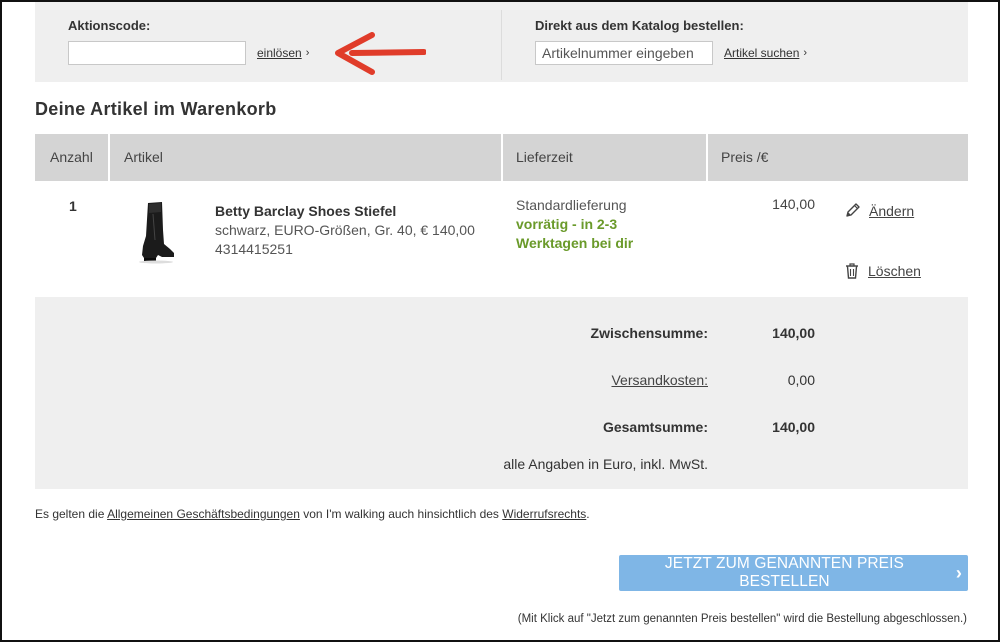  I want to click on availability-line-1: vorrätig - in 2-3, so click(567, 224).